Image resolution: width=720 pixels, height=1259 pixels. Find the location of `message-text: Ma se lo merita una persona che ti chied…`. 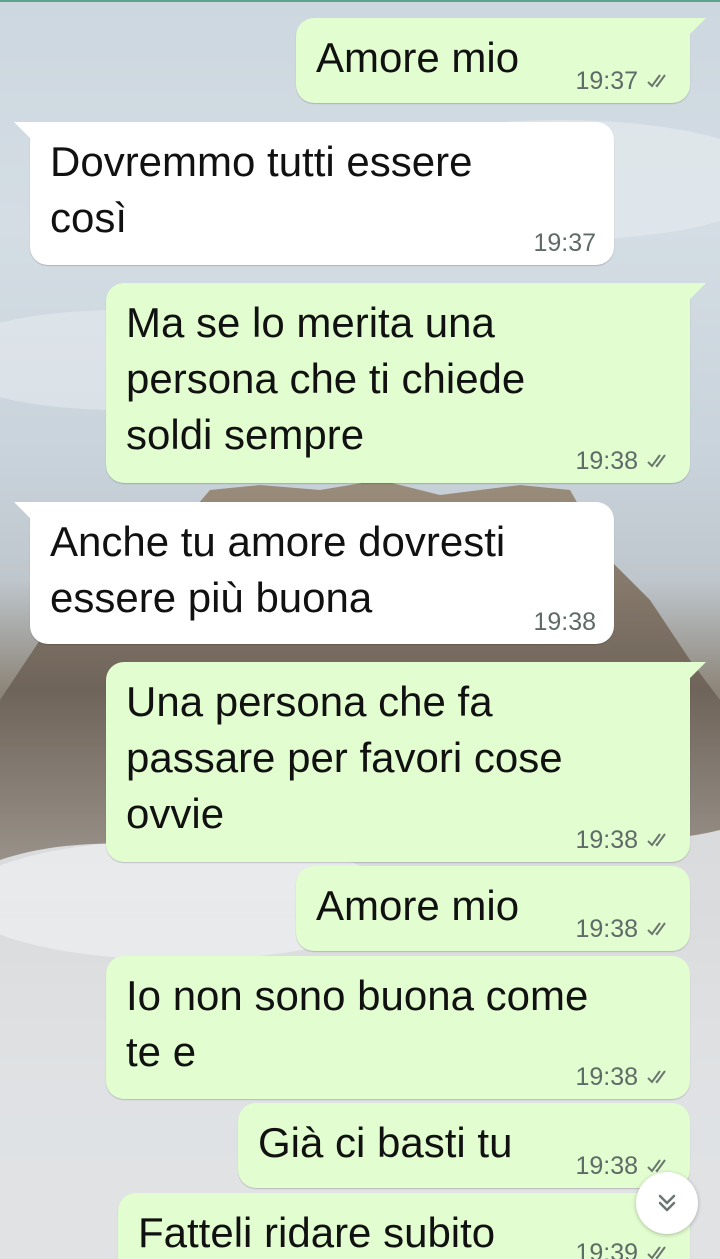

message-text: Ma se lo merita una persona che ti chied… is located at coordinates (326, 378).